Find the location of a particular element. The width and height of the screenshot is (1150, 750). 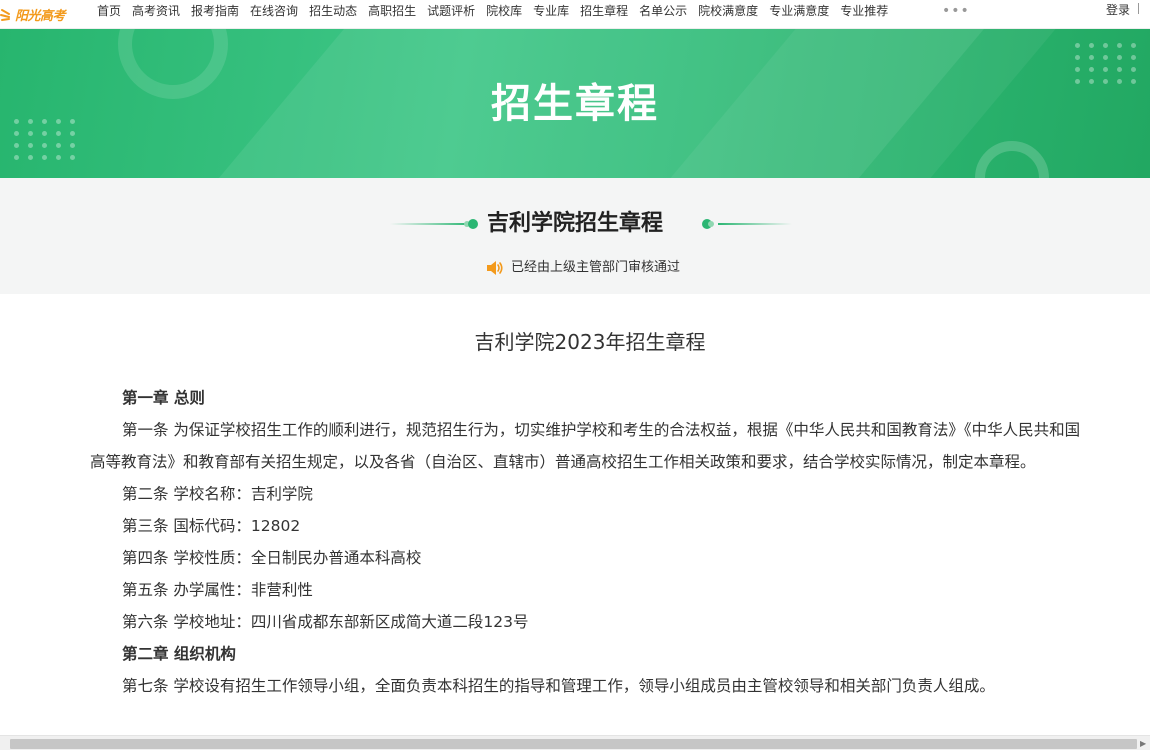

scroll-right-arrow-icon: ▶ is located at coordinates (1143, 744).